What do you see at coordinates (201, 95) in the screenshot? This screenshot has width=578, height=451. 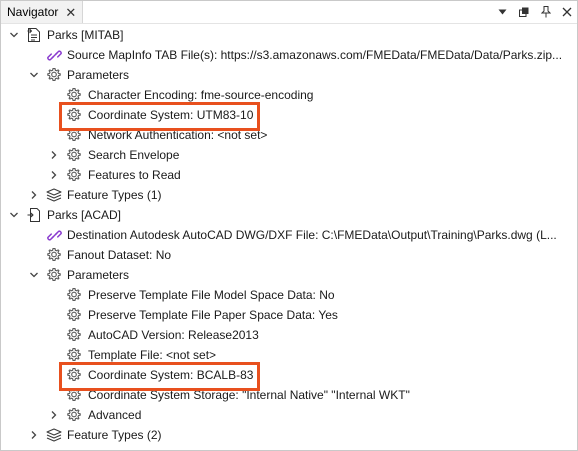 I see `char-encoding-label: Character Encoding: fme-source-encoding` at bounding box center [201, 95].